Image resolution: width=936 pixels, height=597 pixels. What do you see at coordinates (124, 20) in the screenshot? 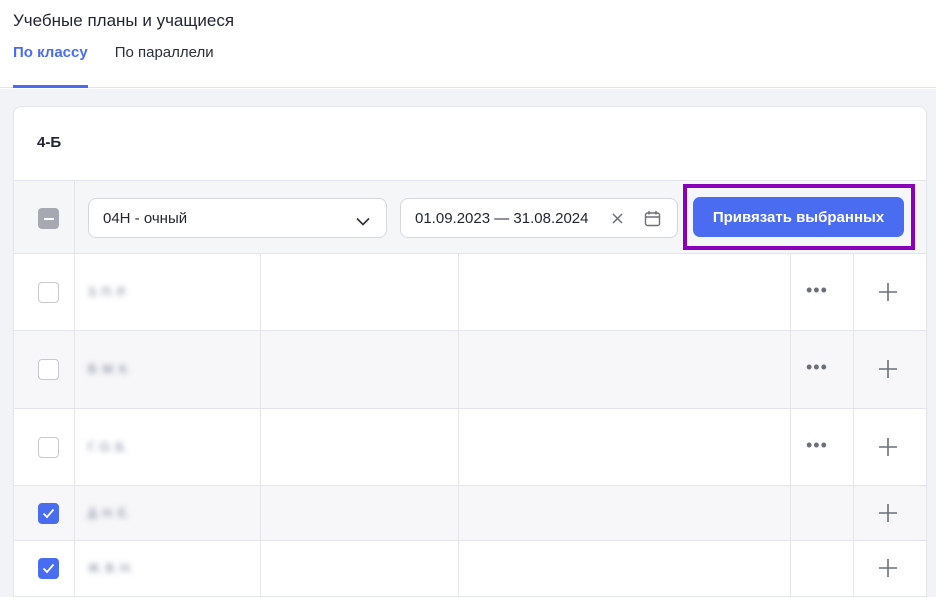
I see `page-title: Учебные планы и учащиеся` at bounding box center [124, 20].